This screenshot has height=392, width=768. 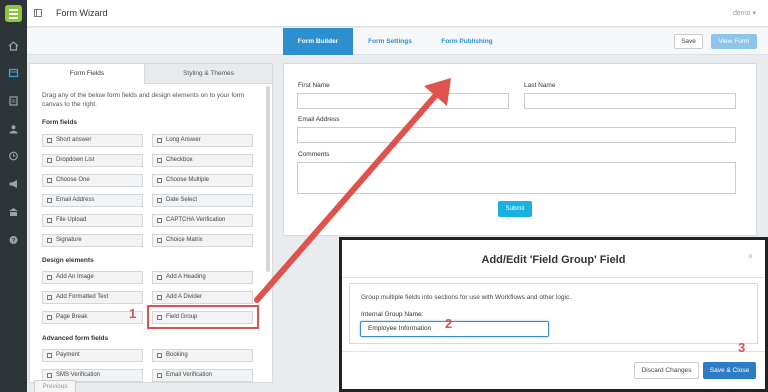 I want to click on field-email-verification: Email Verification, so click(x=202, y=375).